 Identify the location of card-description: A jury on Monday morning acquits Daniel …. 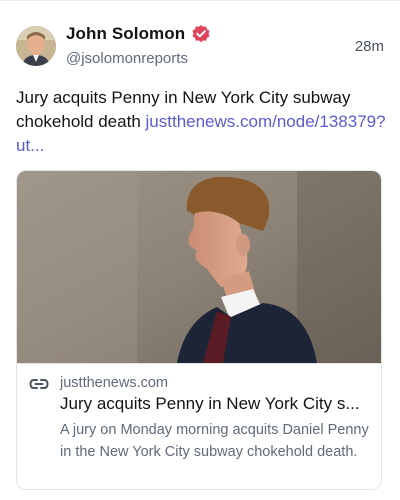
(214, 441).